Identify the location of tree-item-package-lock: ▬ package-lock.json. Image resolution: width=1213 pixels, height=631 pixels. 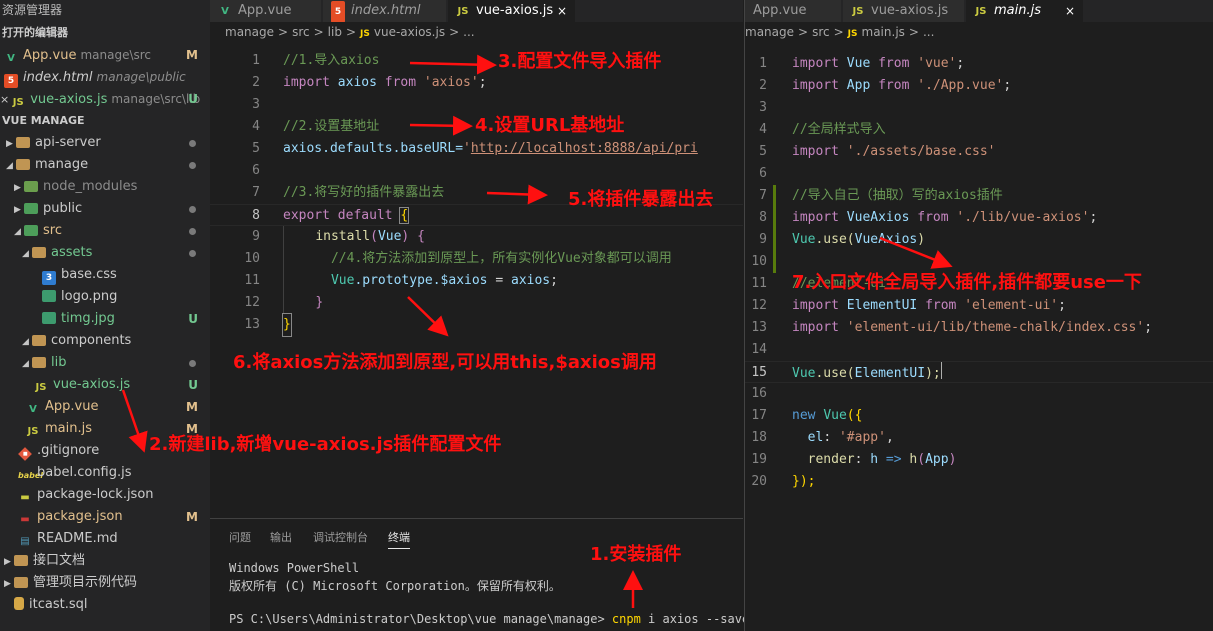
(105, 495).